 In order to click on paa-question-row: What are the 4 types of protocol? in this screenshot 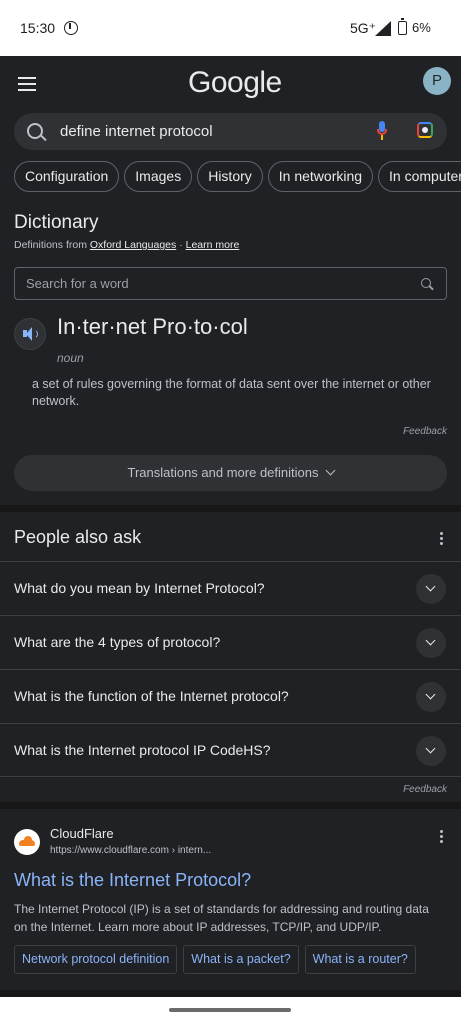, I will do `click(230, 642)`.